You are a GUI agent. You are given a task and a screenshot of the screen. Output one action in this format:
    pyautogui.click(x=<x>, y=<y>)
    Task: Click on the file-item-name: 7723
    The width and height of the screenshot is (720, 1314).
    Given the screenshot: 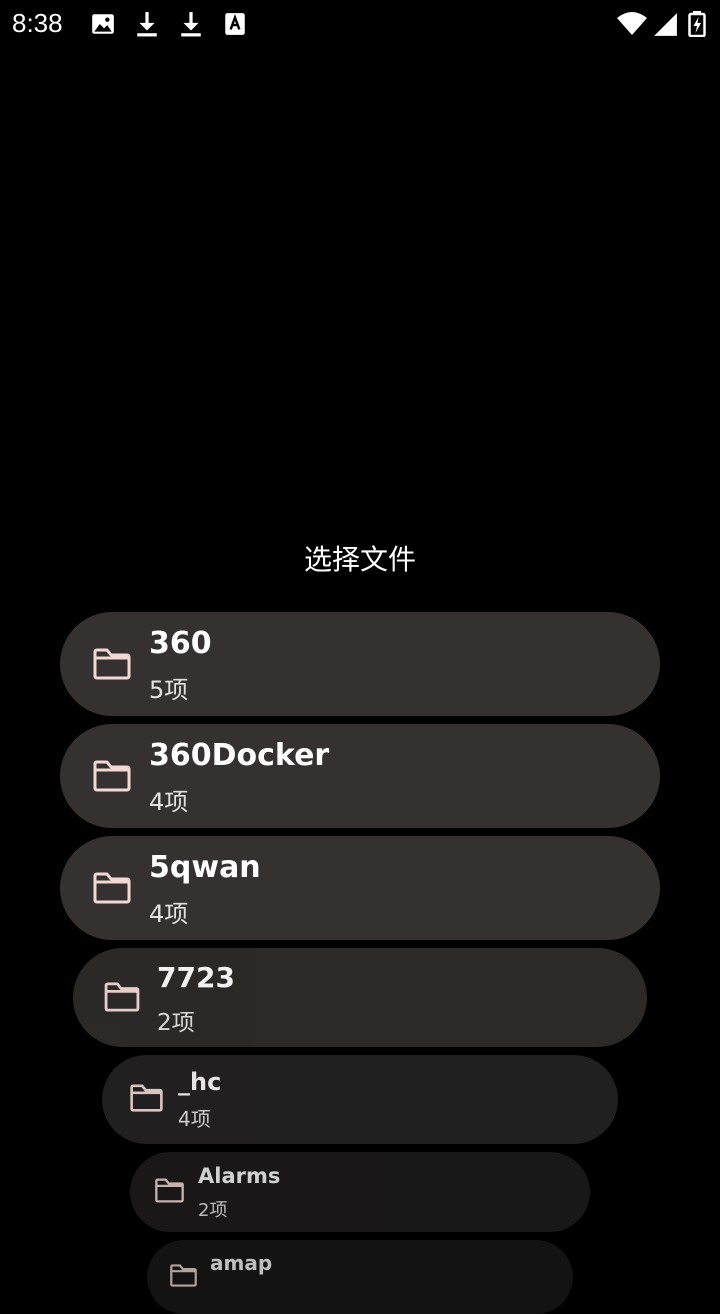 What is the action you would take?
    pyautogui.click(x=196, y=977)
    